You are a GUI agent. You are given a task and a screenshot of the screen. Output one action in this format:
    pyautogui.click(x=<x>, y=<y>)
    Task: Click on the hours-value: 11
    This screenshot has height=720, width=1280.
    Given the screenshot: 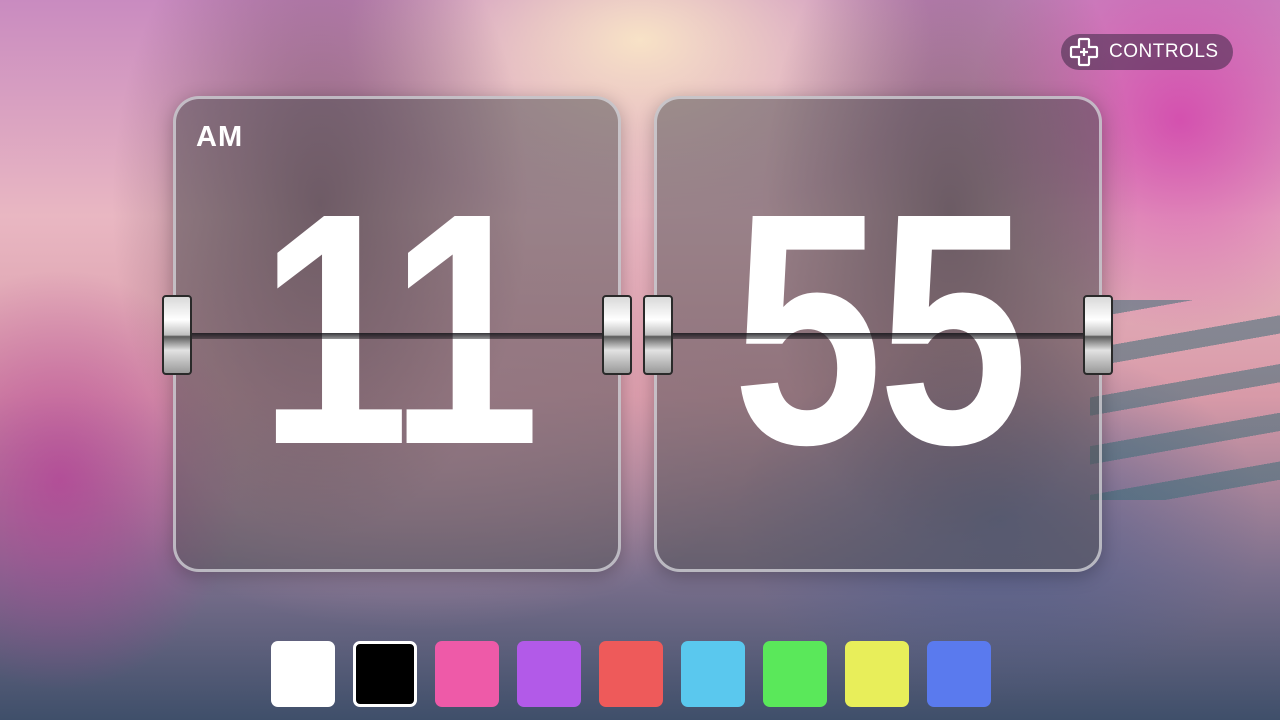 What is the action you would take?
    pyautogui.click(x=399, y=328)
    